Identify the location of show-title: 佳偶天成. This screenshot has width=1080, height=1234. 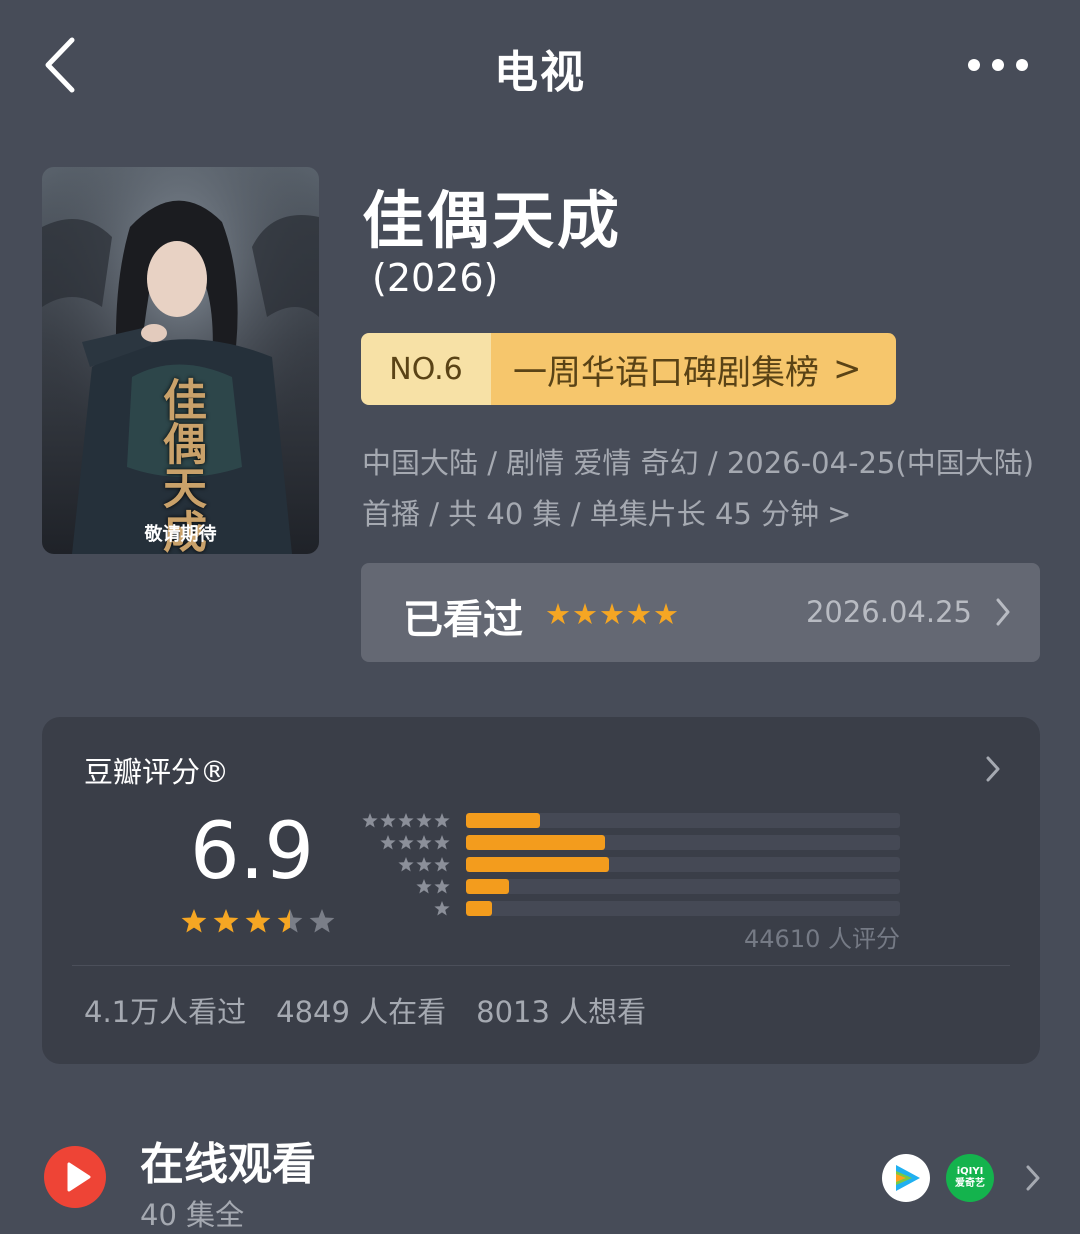
(492, 220).